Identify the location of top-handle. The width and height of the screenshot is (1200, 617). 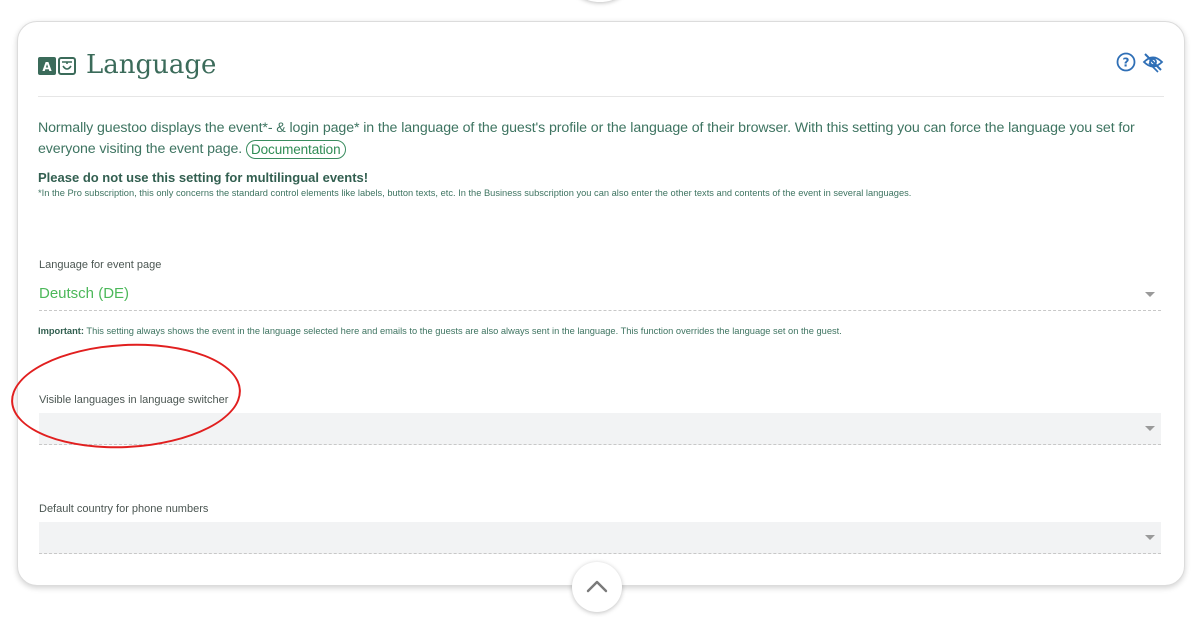
(600, 1).